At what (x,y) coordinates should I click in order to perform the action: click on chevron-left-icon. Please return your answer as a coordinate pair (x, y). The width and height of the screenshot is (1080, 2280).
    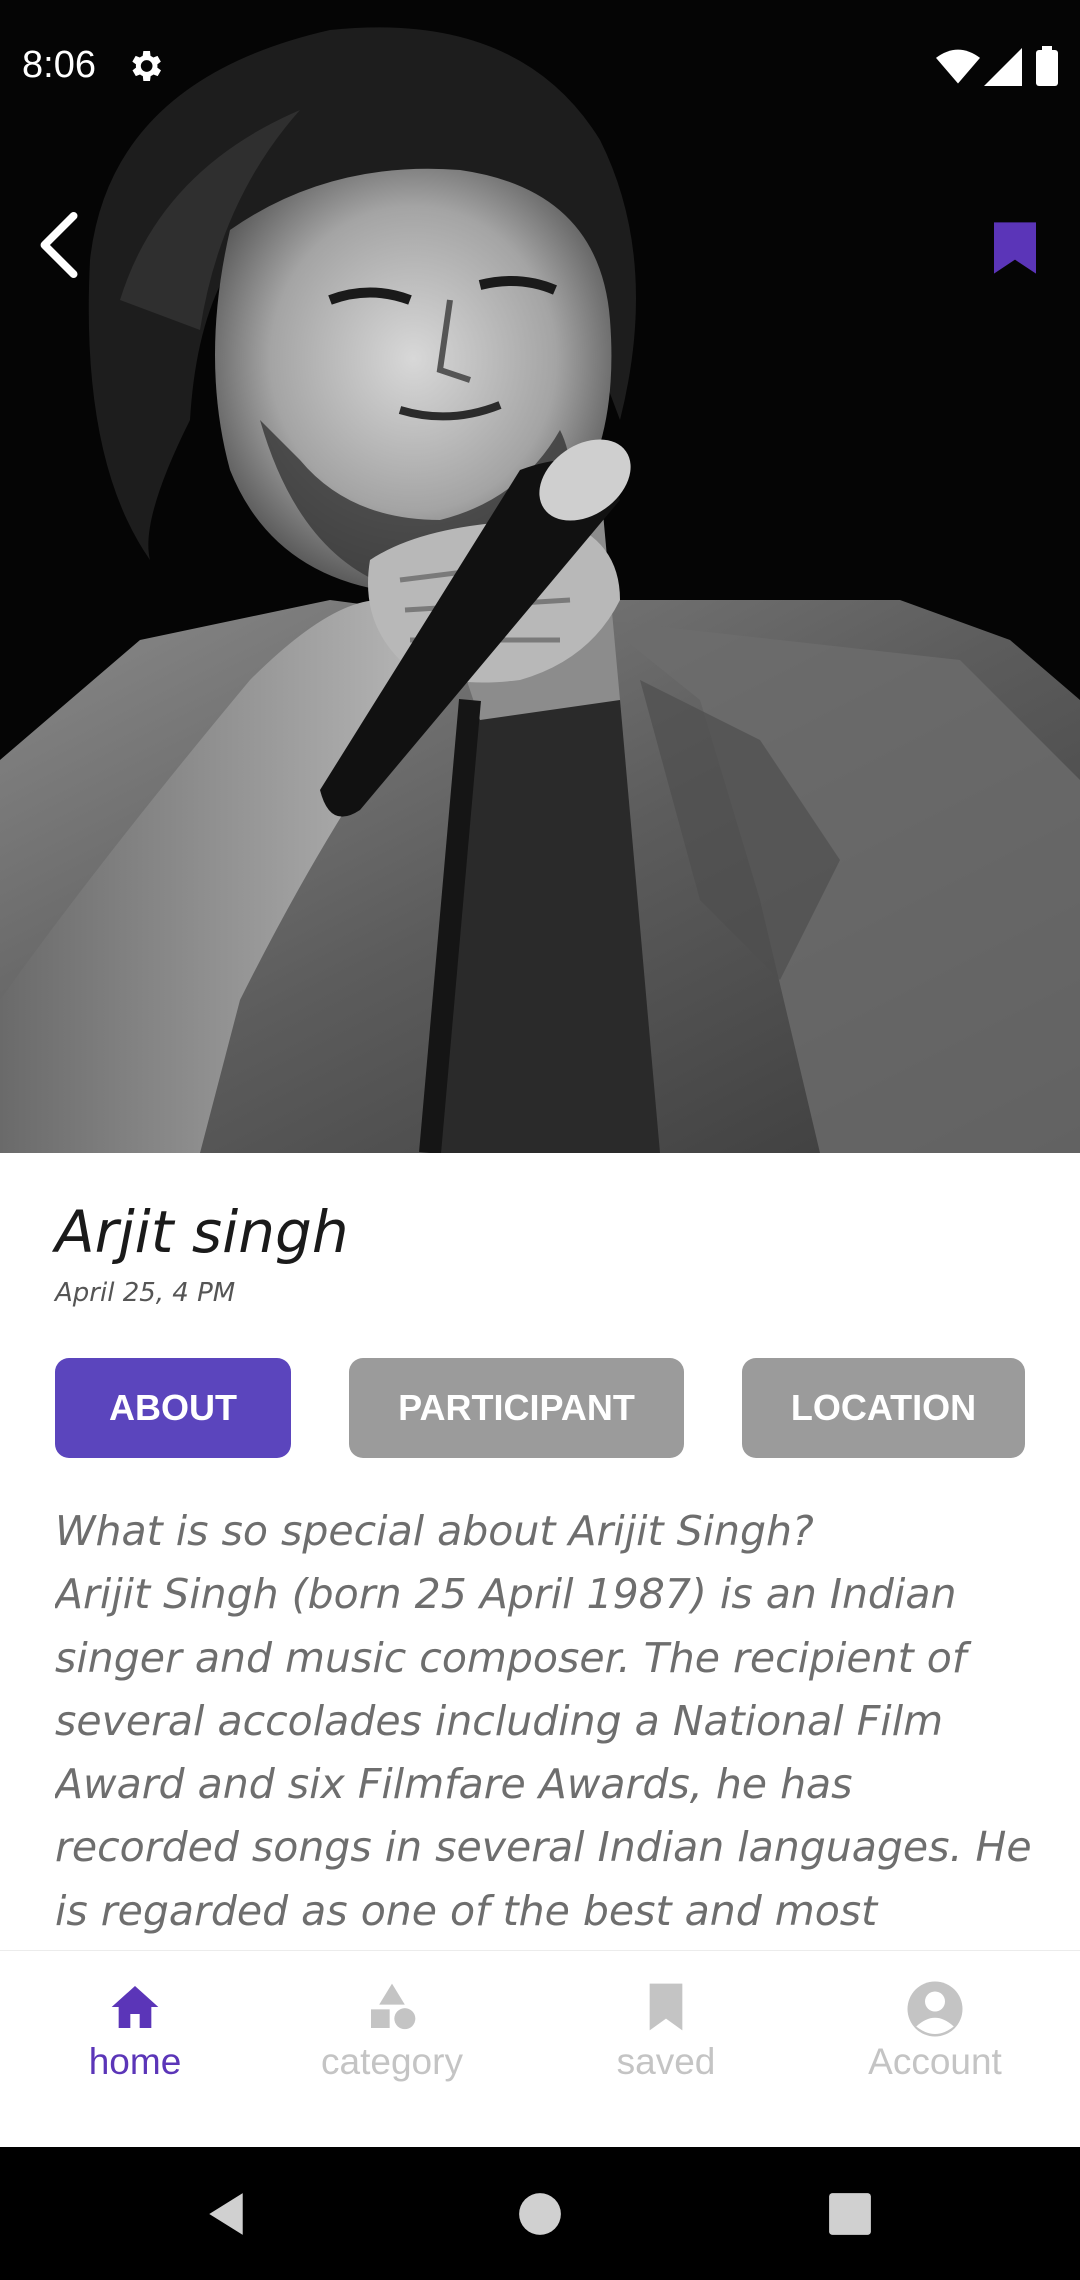
    Looking at the image, I should click on (59, 245).